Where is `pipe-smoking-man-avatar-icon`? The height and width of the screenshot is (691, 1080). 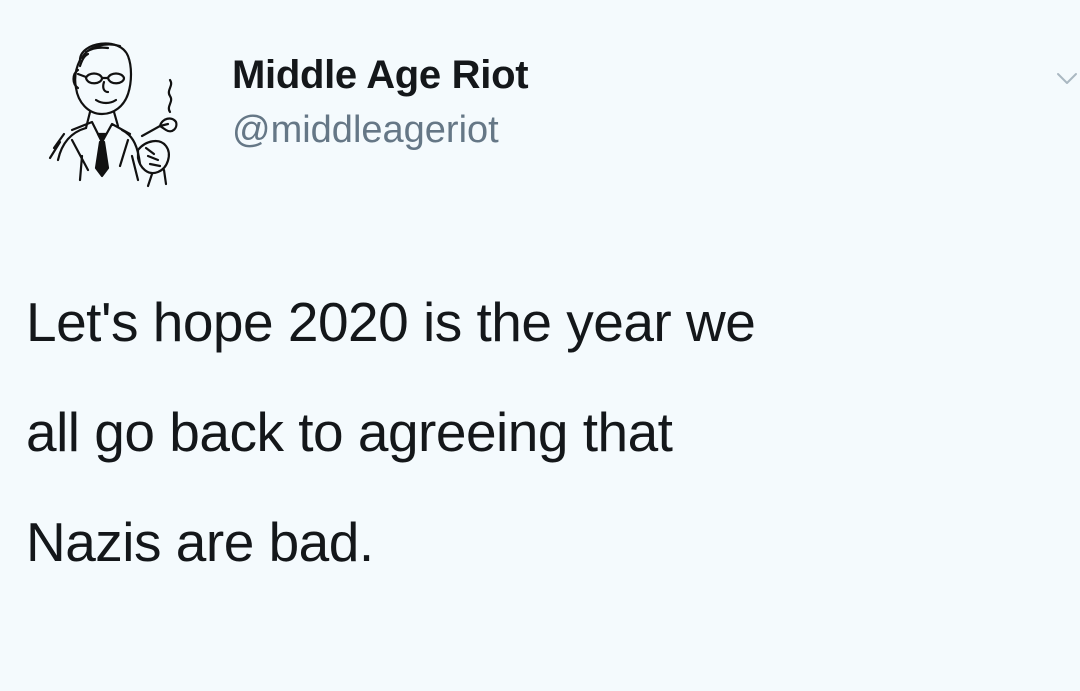 pipe-smoking-man-avatar-icon is located at coordinates (113, 115).